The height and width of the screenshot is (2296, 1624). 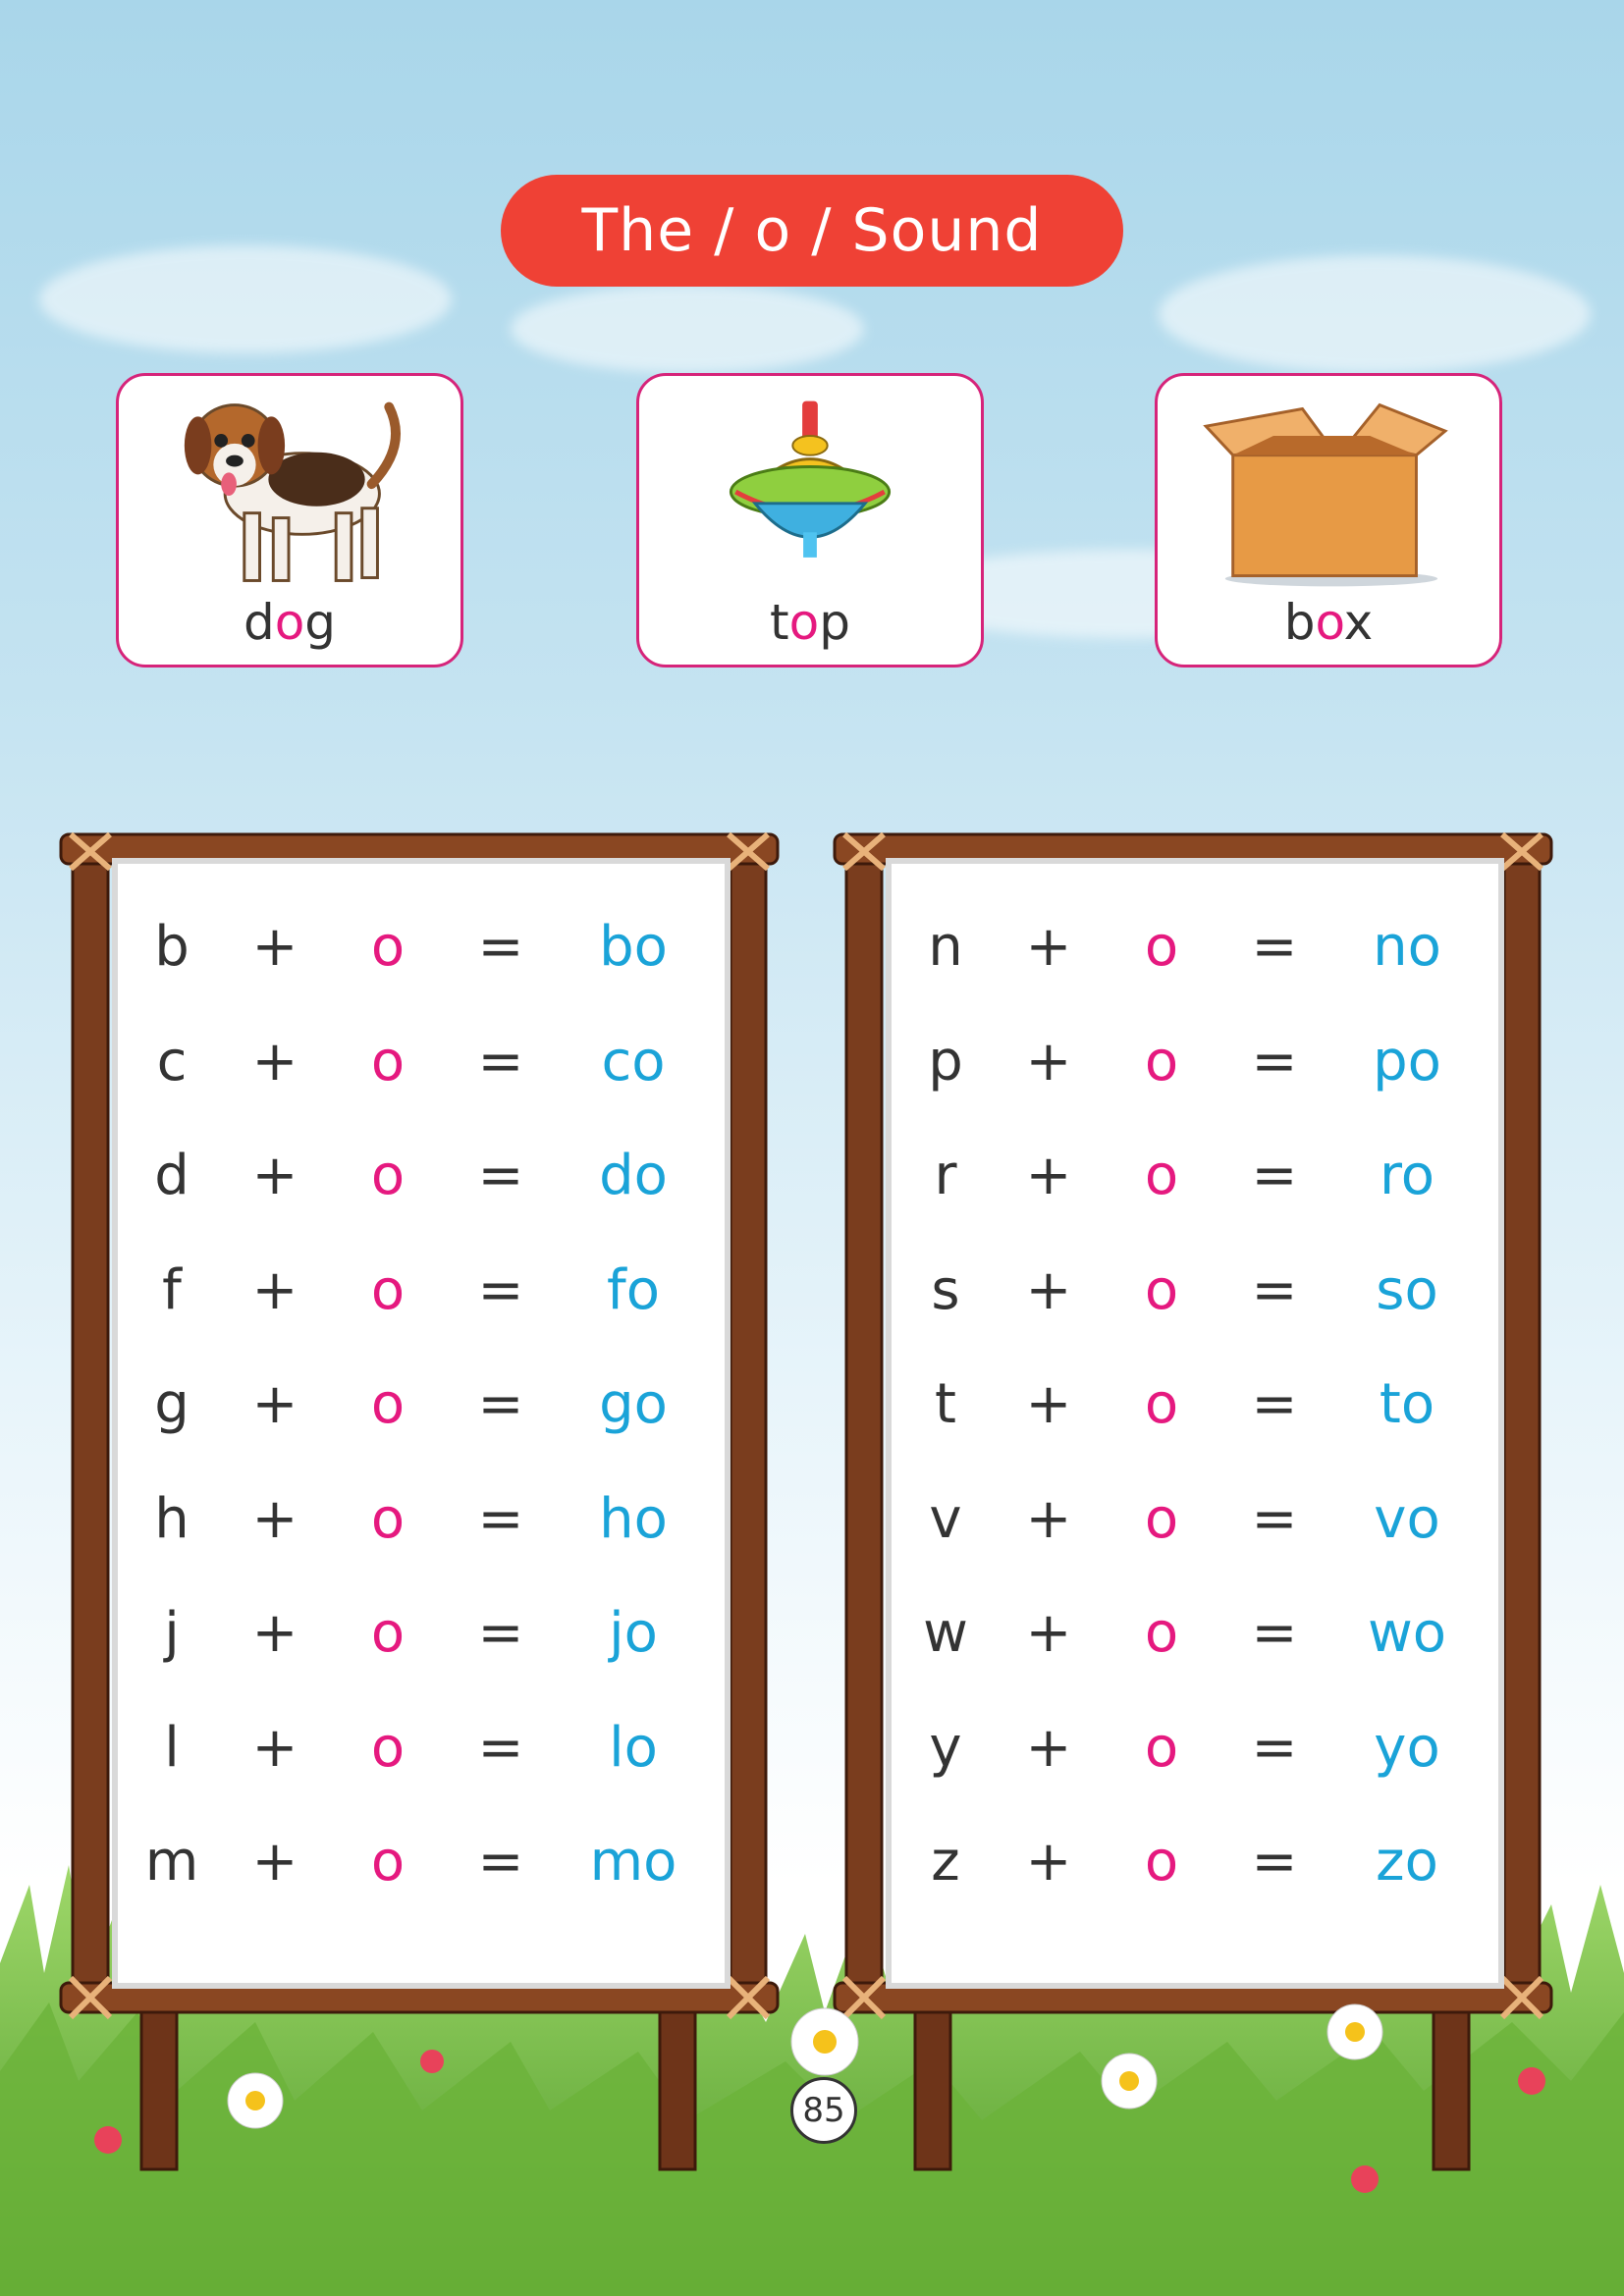 I want to click on equation-letter: p, so click(x=945, y=1062).